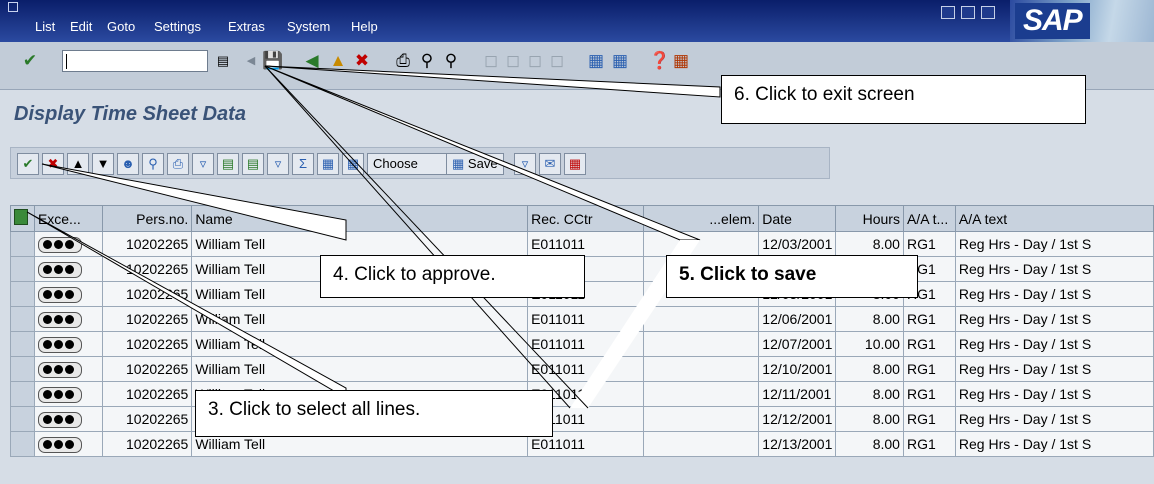 This screenshot has height=484, width=1154. What do you see at coordinates (452, 276) in the screenshot?
I see `callout-approve: 4. Click to approve.` at bounding box center [452, 276].